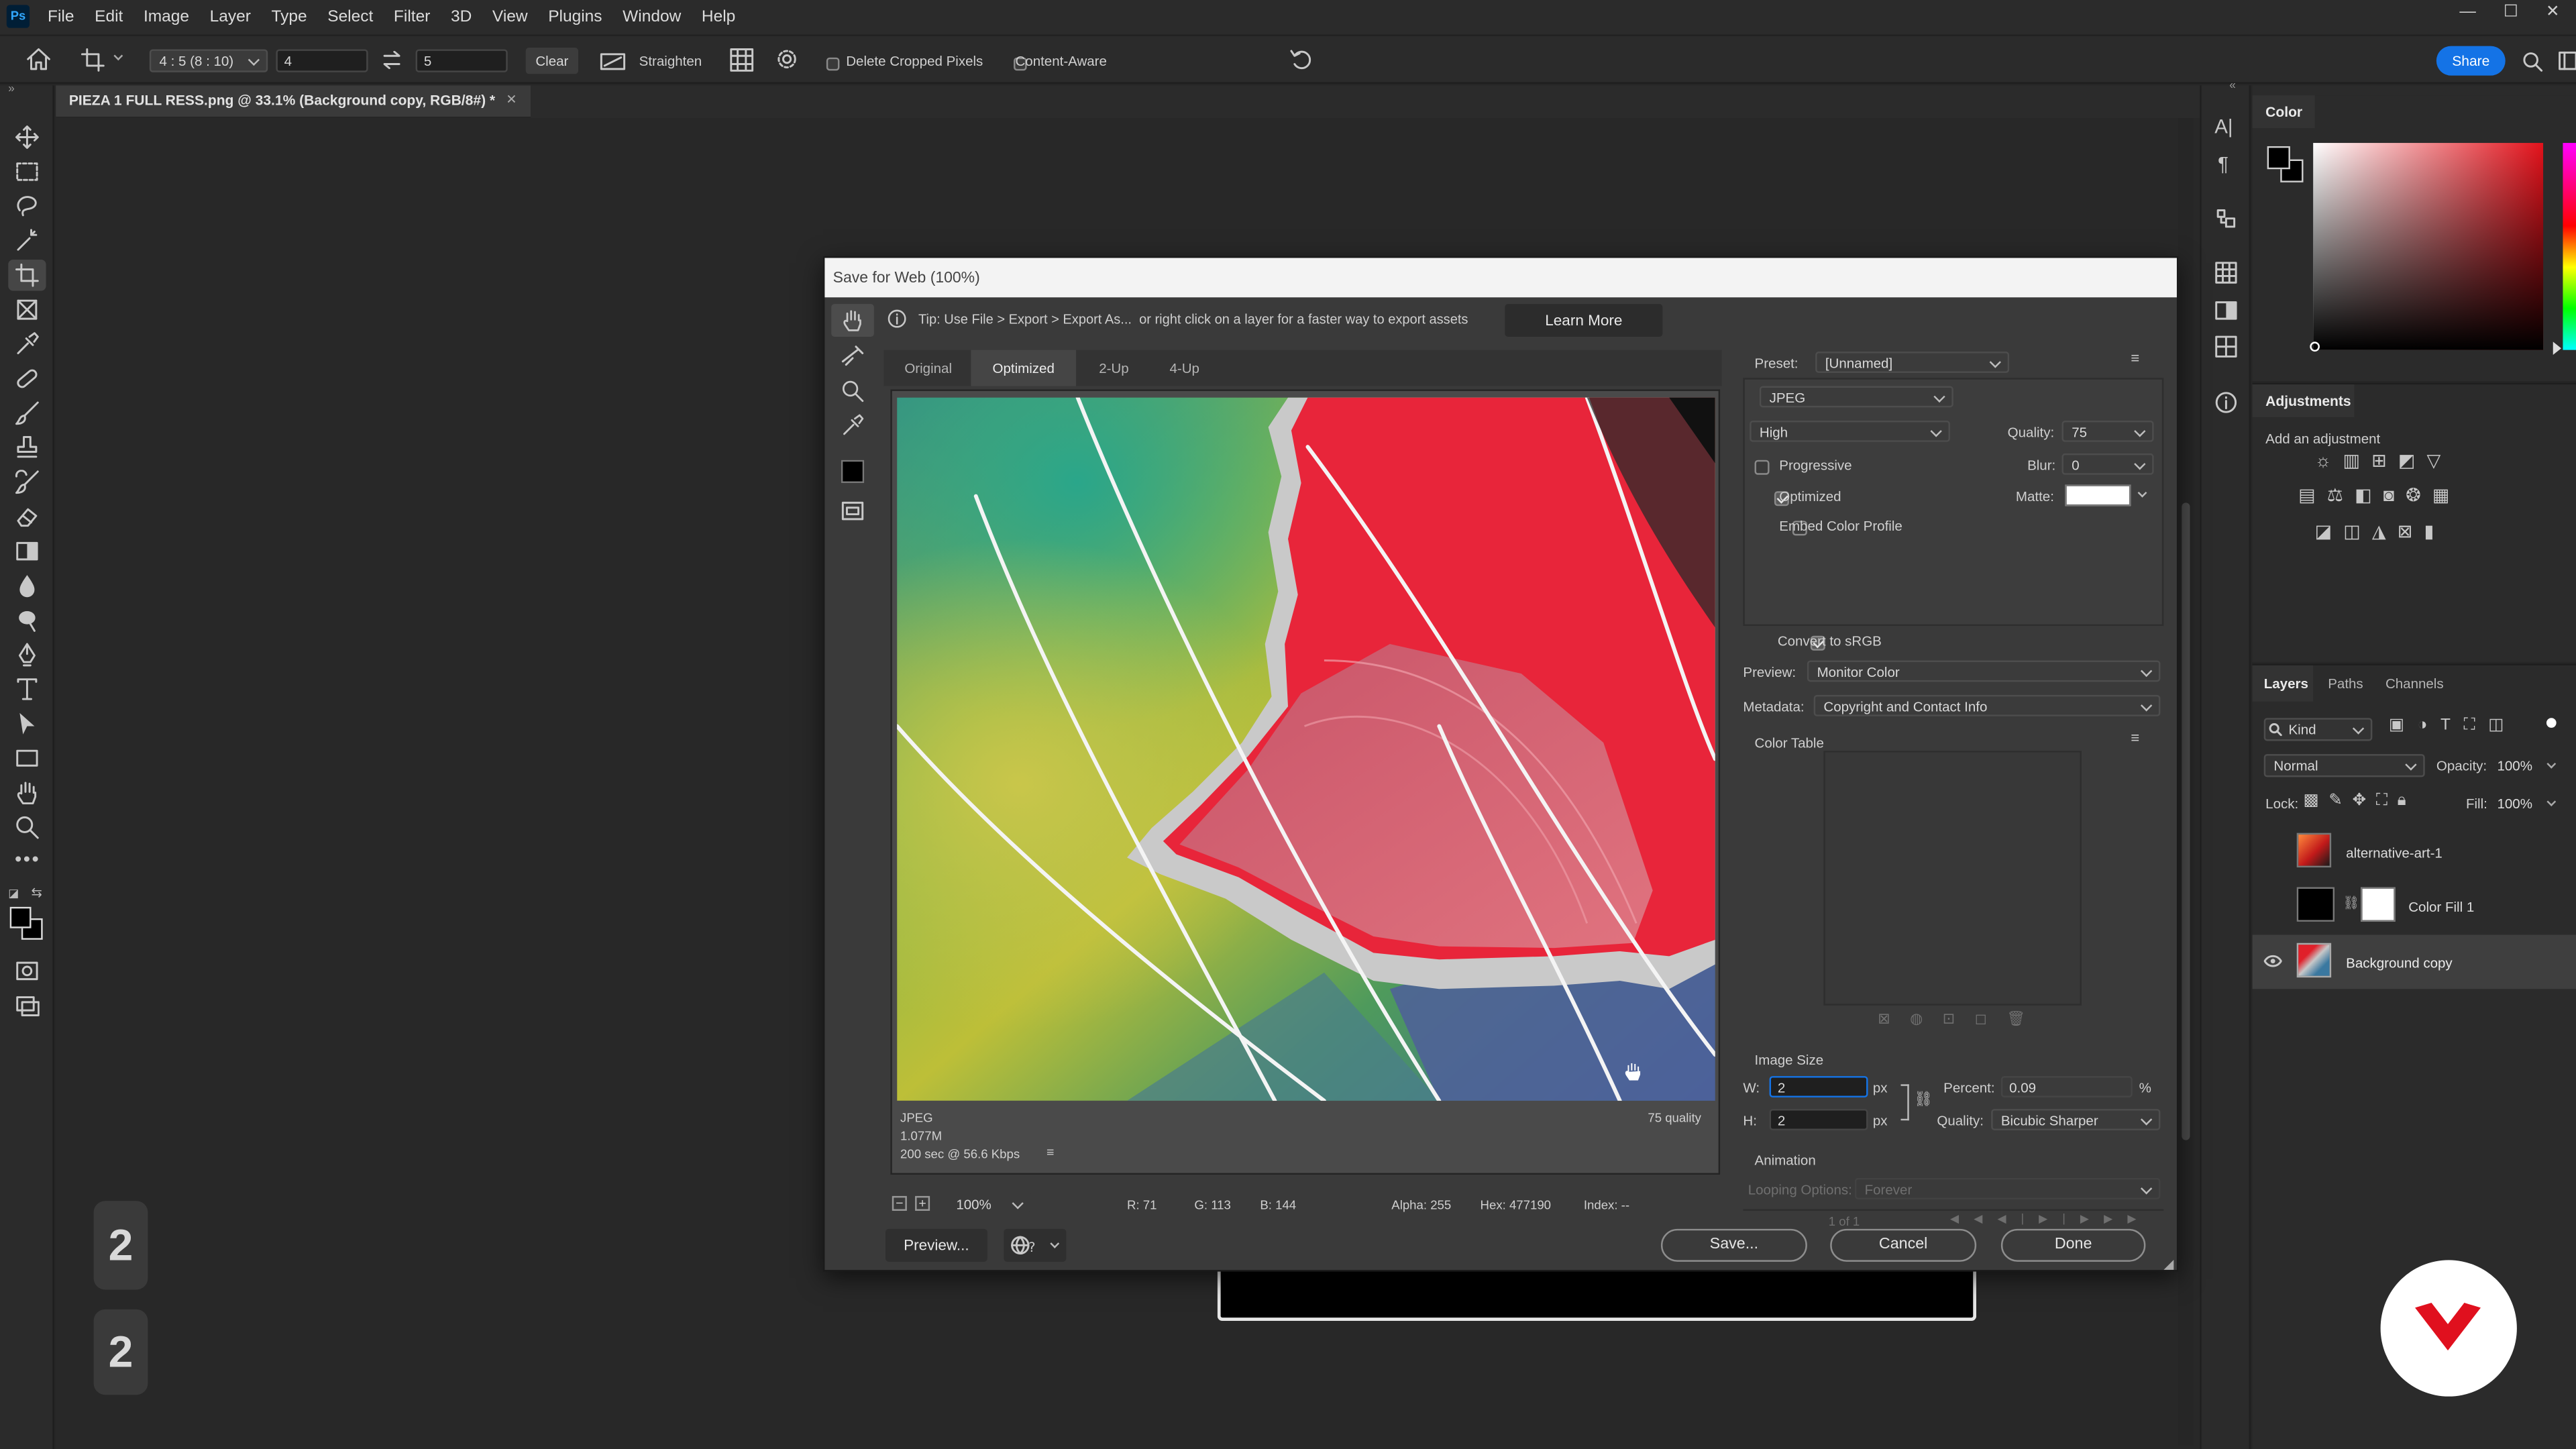  What do you see at coordinates (20, 917) in the screenshot?
I see `foreground-color-swatch` at bounding box center [20, 917].